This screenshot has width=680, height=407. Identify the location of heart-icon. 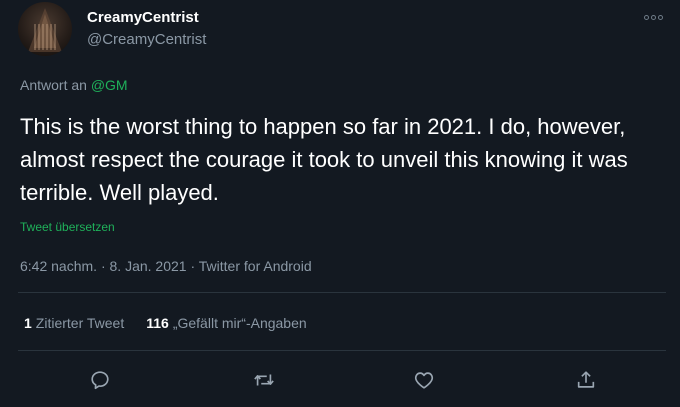
(424, 380).